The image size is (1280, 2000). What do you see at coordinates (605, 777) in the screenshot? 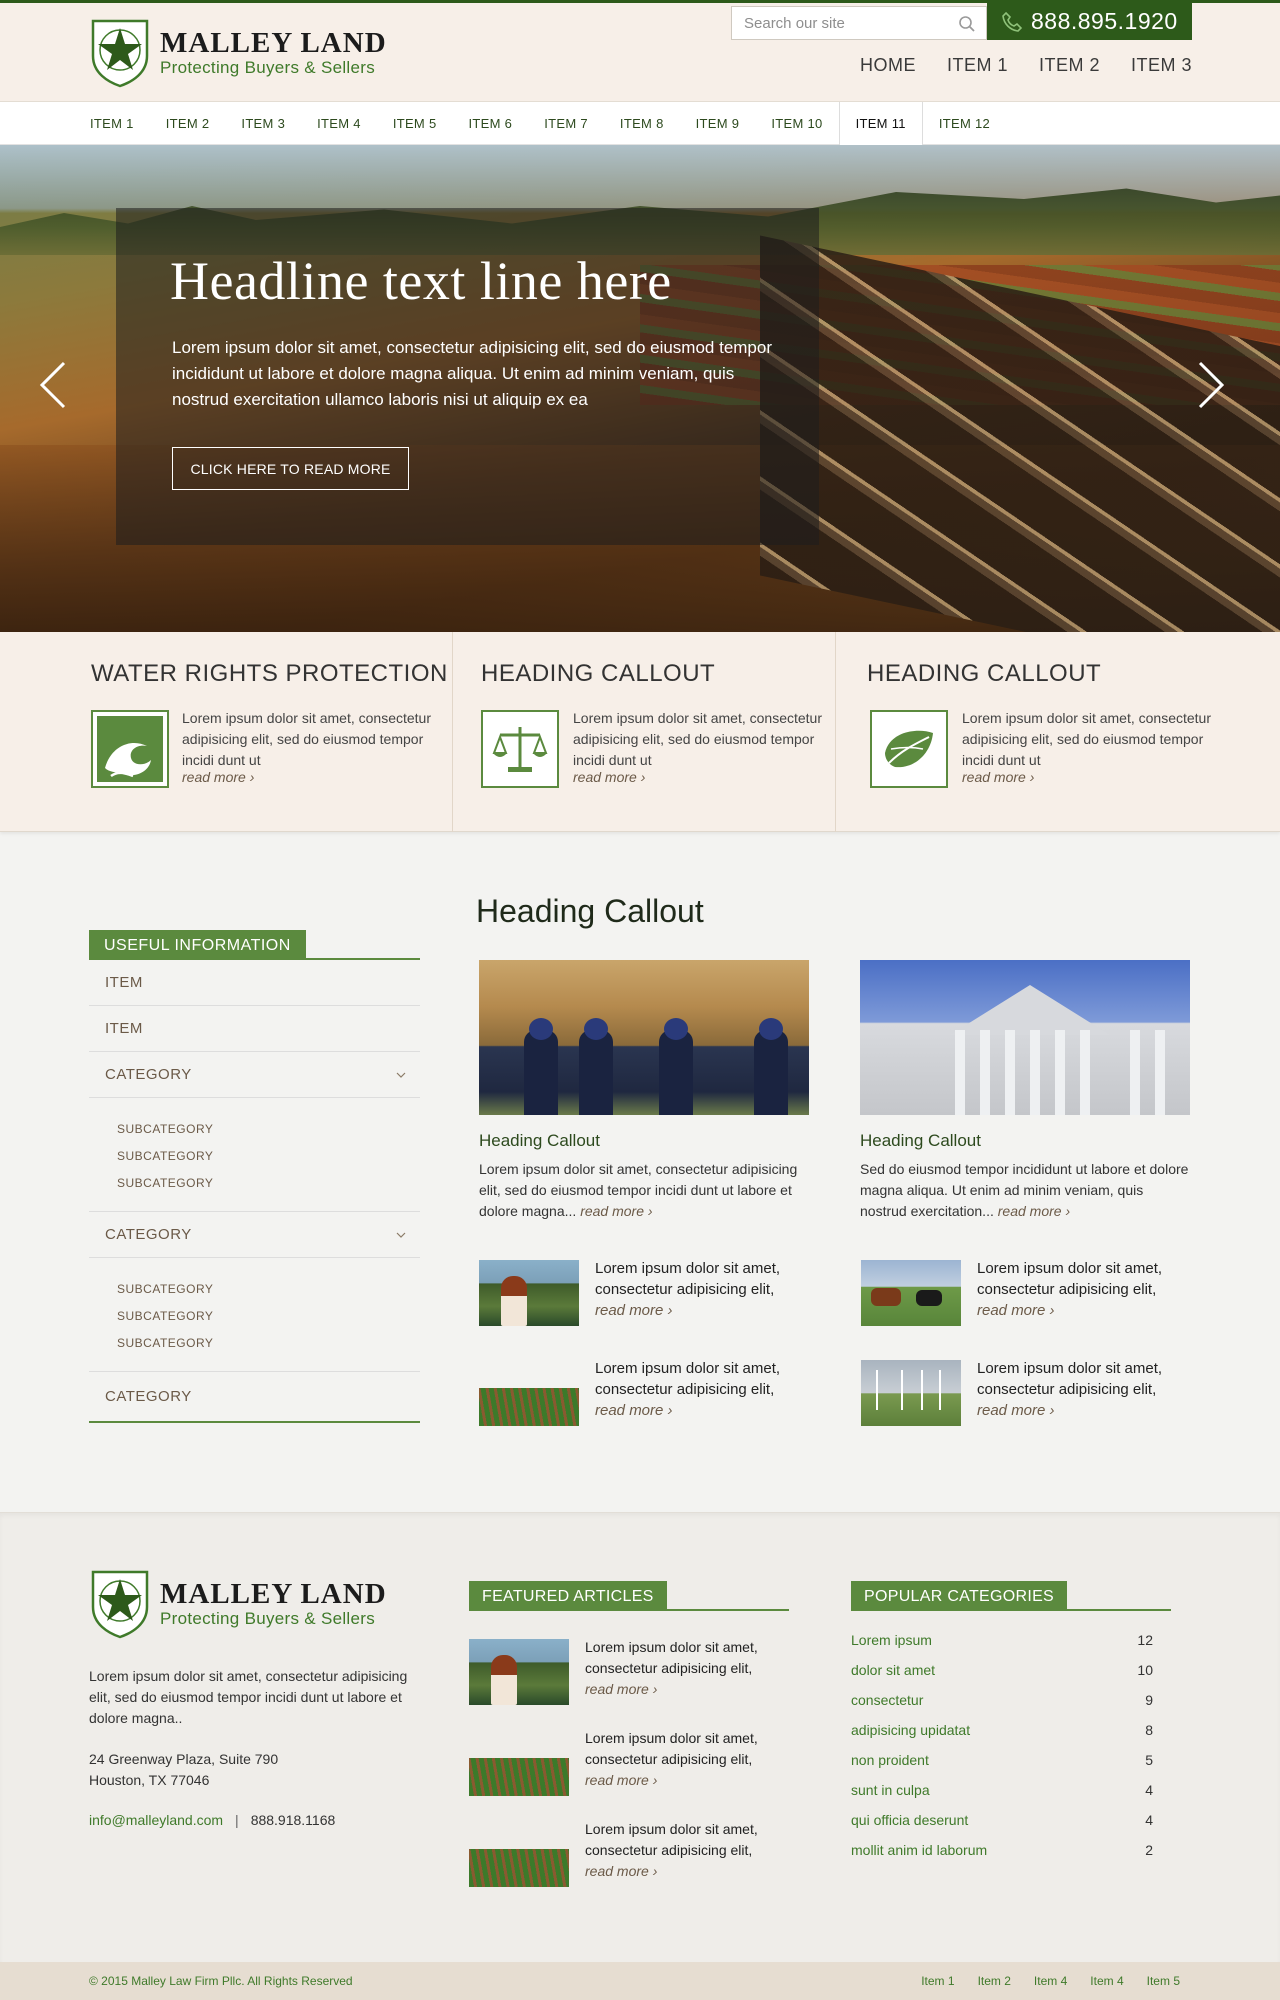
I see `read-more-label: read more` at bounding box center [605, 777].